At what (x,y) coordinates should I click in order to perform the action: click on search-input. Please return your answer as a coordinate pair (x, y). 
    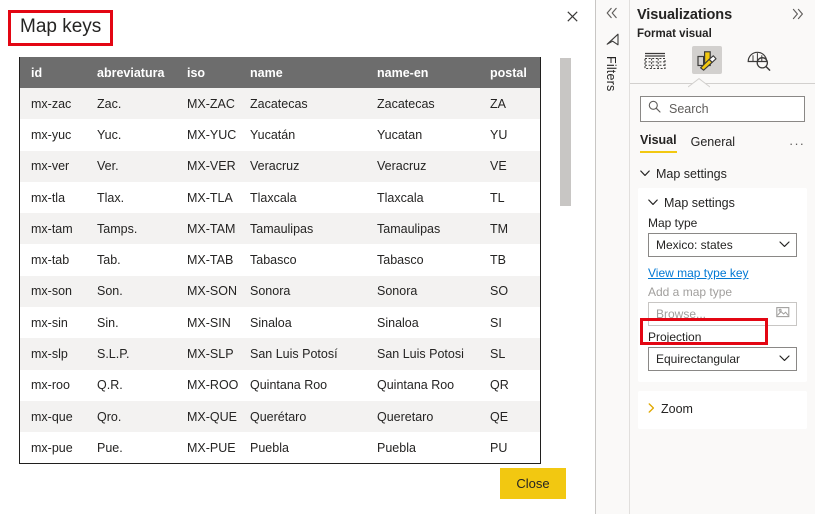
    Looking at the image, I should click on (732, 109).